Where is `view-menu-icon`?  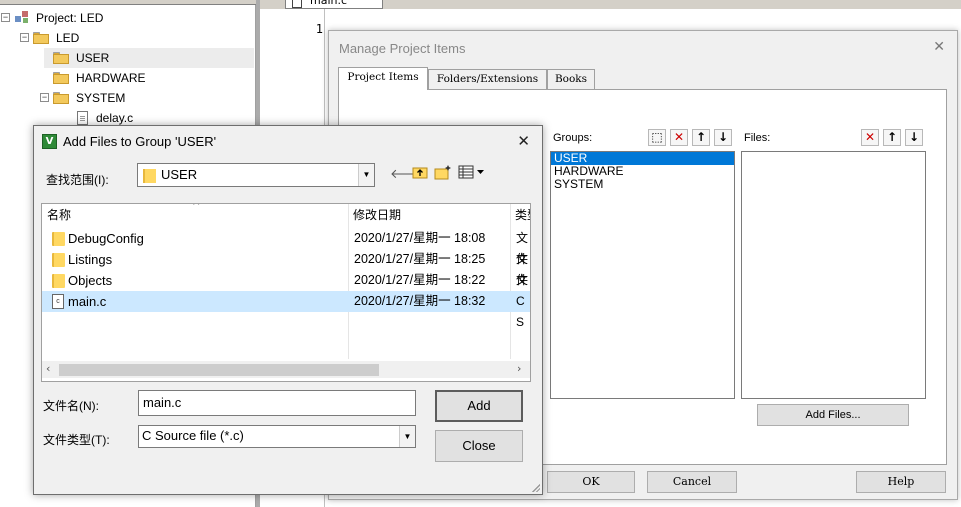 view-menu-icon is located at coordinates (472, 174).